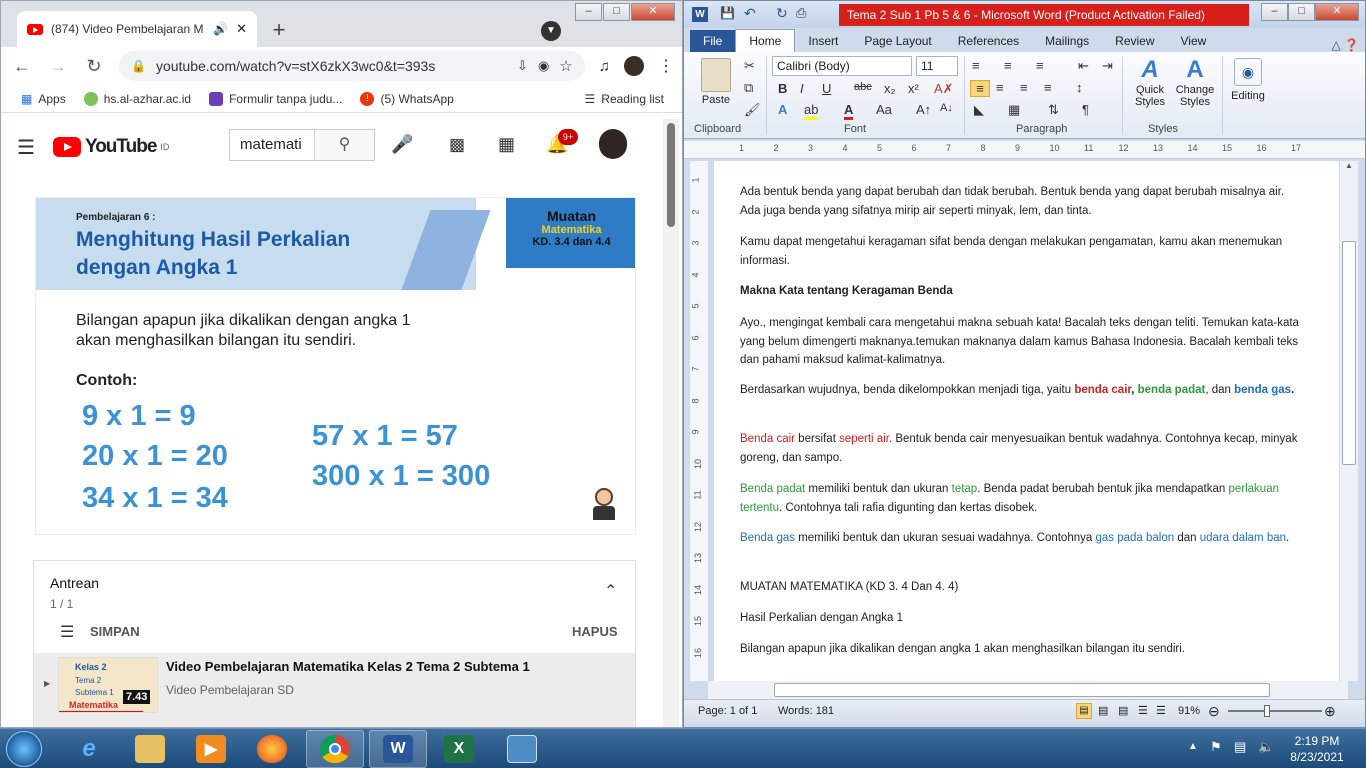  What do you see at coordinates (115, 631) in the screenshot?
I see `save-button: SIMPAN` at bounding box center [115, 631].